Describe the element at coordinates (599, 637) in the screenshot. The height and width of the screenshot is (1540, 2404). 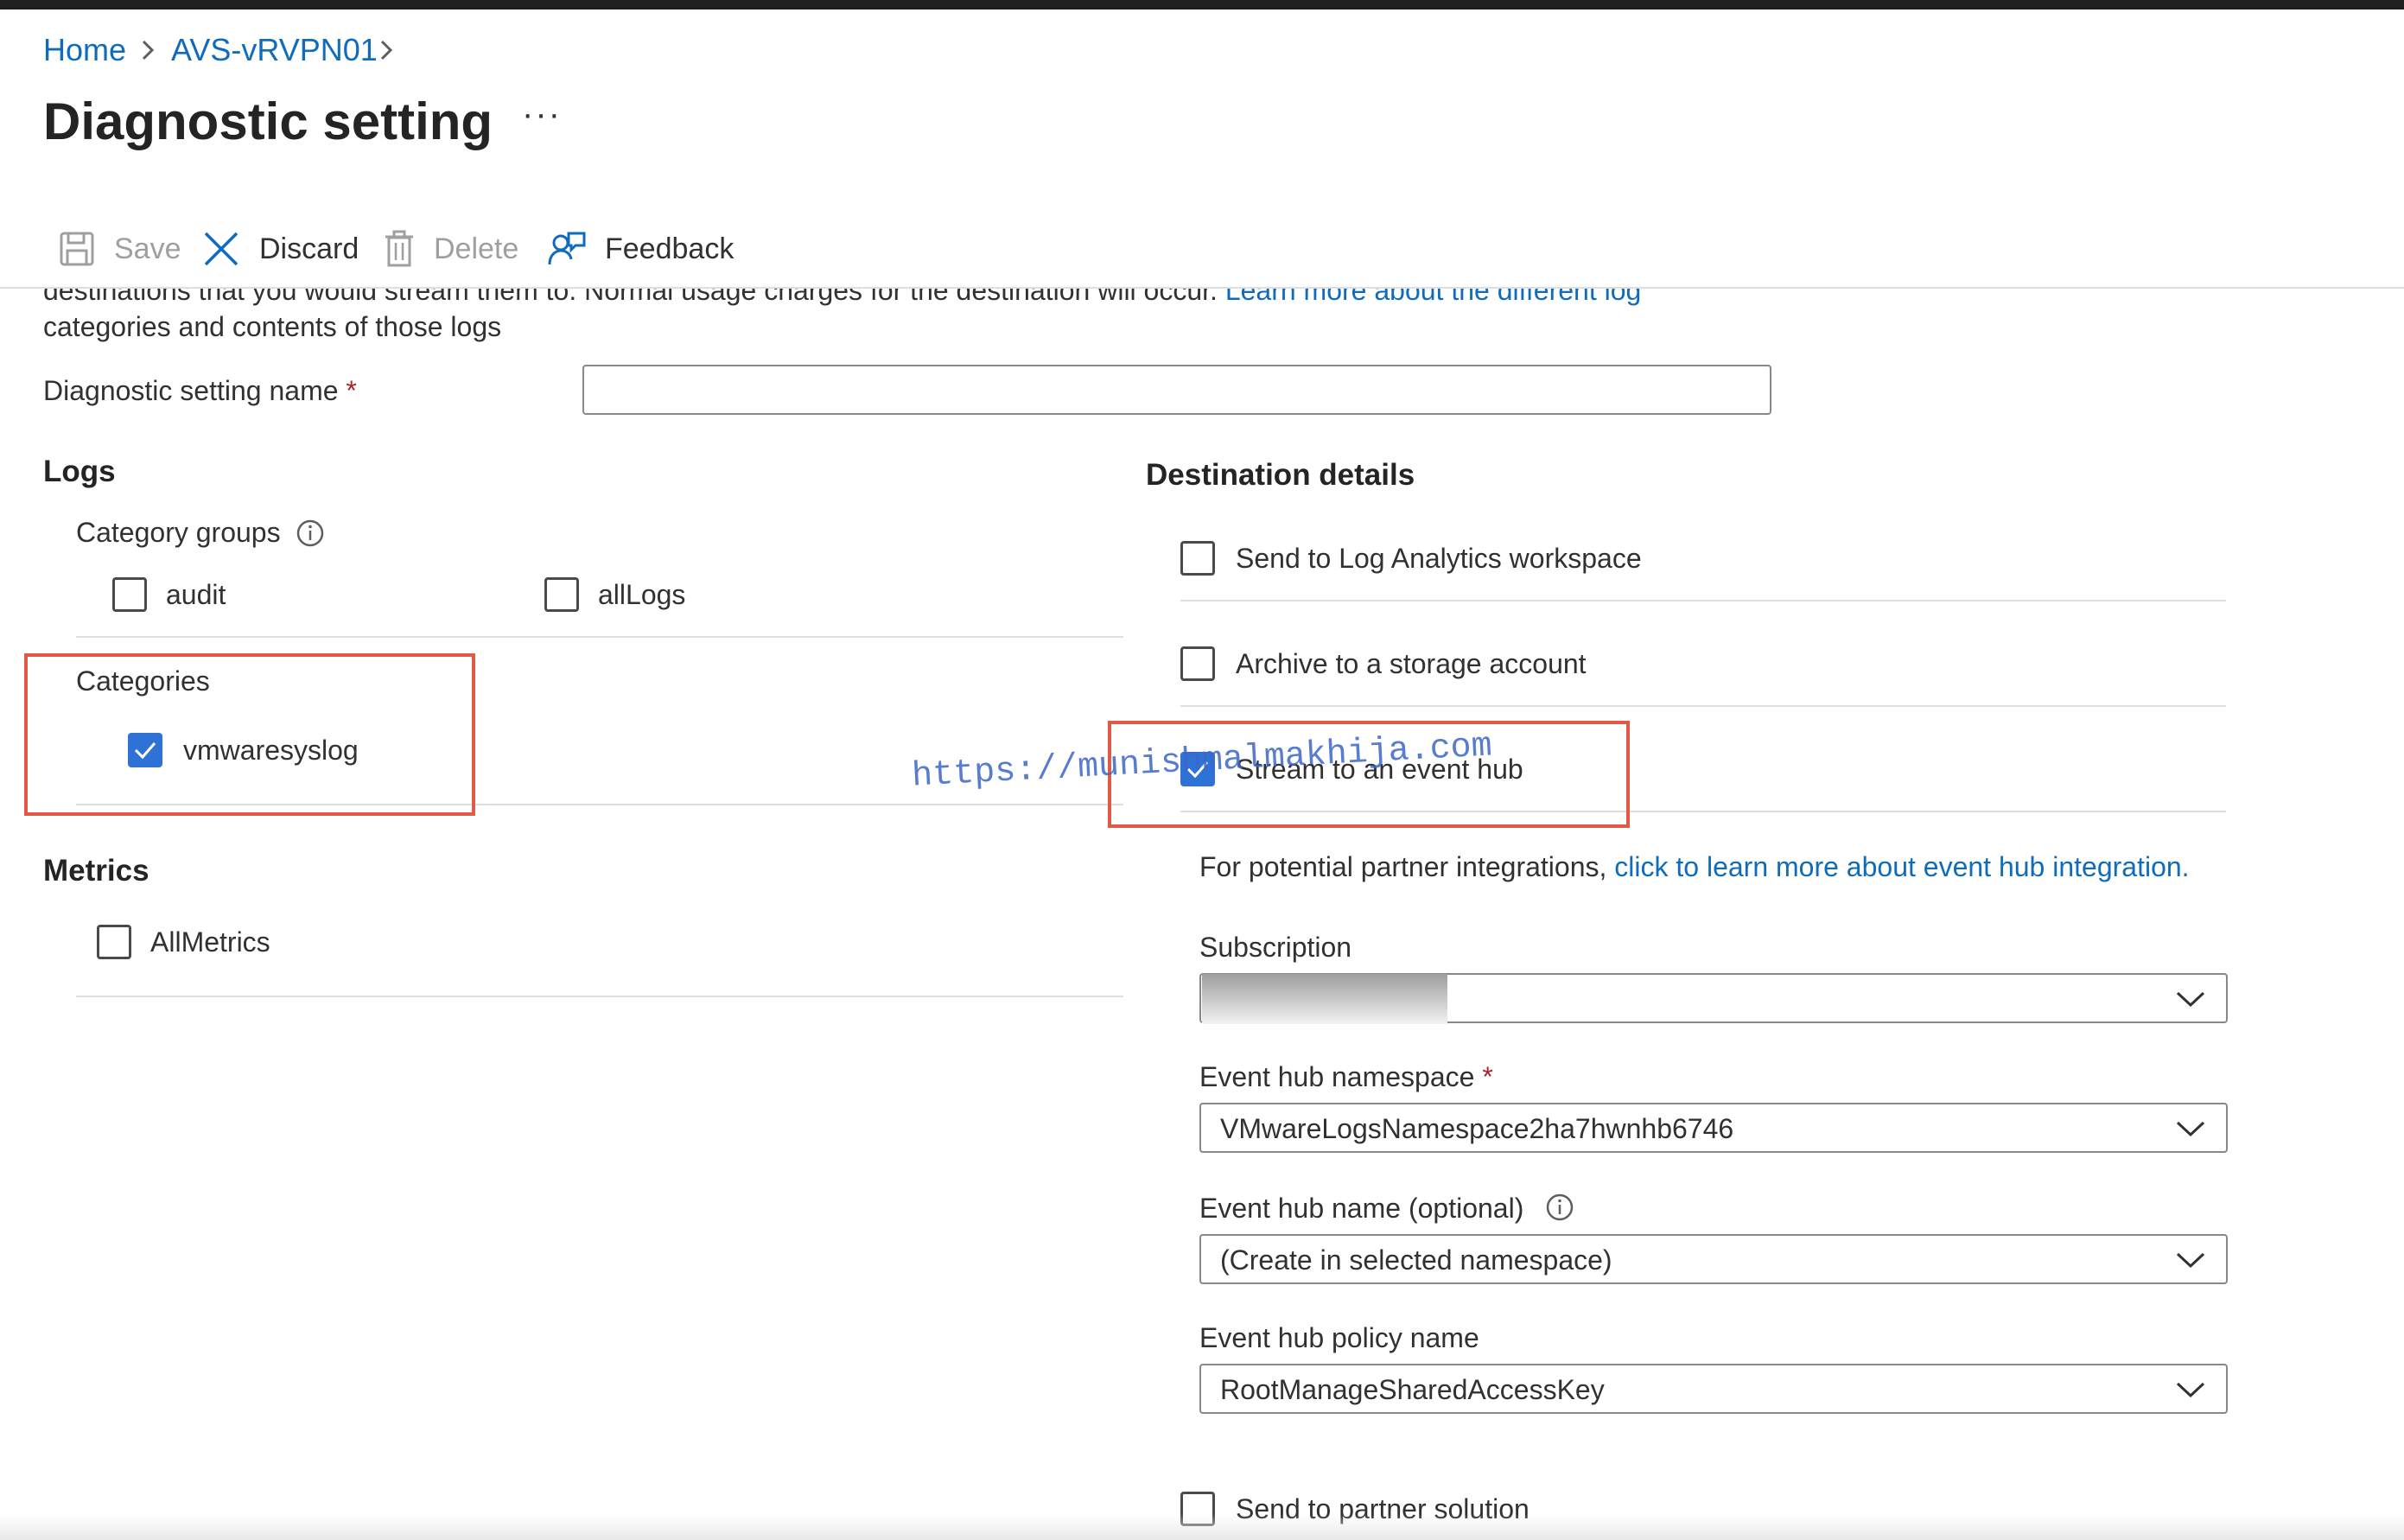
I see `logs-divider` at that location.